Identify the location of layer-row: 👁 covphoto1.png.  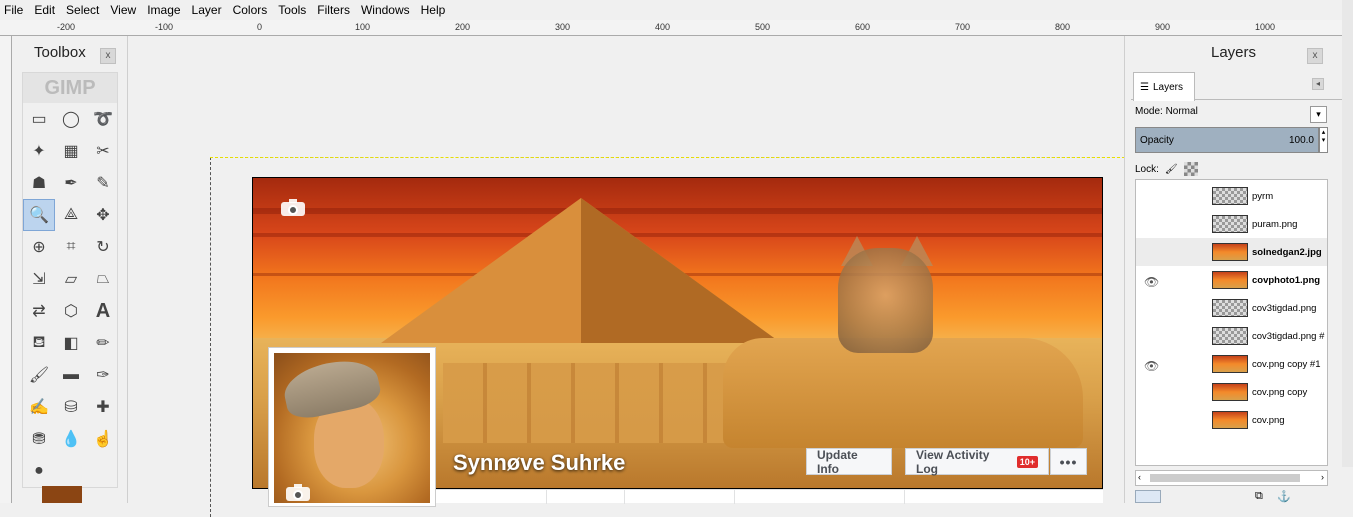
(1231, 280).